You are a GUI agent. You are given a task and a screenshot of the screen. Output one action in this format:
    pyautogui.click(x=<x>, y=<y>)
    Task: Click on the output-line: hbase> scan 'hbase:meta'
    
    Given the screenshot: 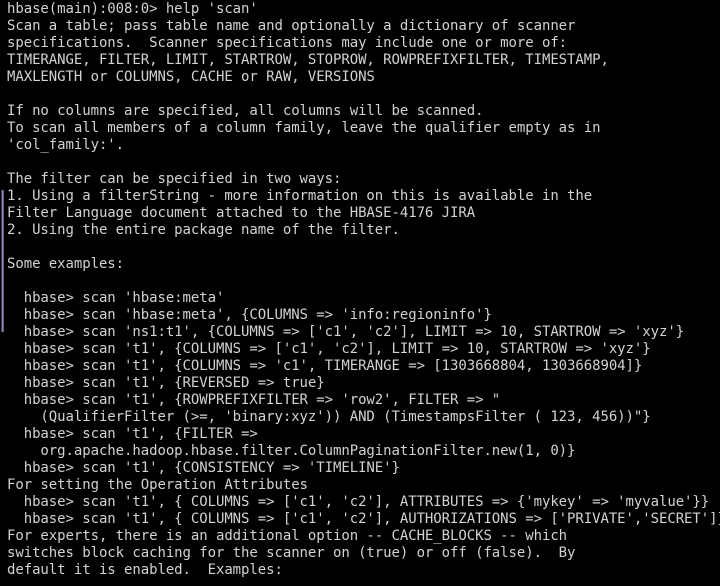 What is the action you would take?
    pyautogui.click(x=116, y=298)
    